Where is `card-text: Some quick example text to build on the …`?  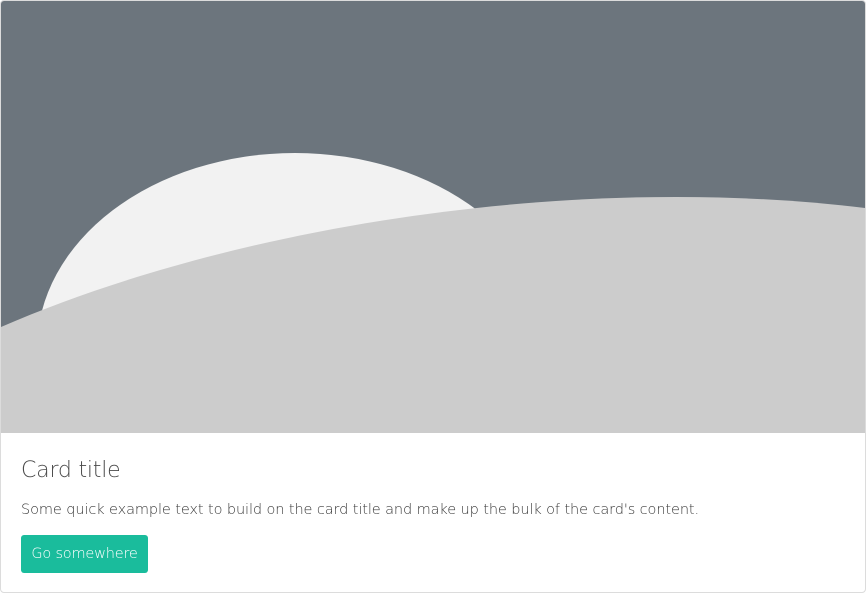
card-text: Some quick example text to build on the … is located at coordinates (360, 510).